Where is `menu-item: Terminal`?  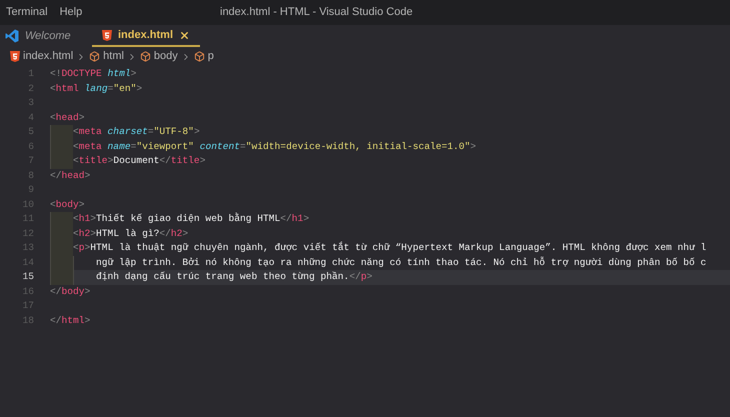 menu-item: Terminal is located at coordinates (27, 12).